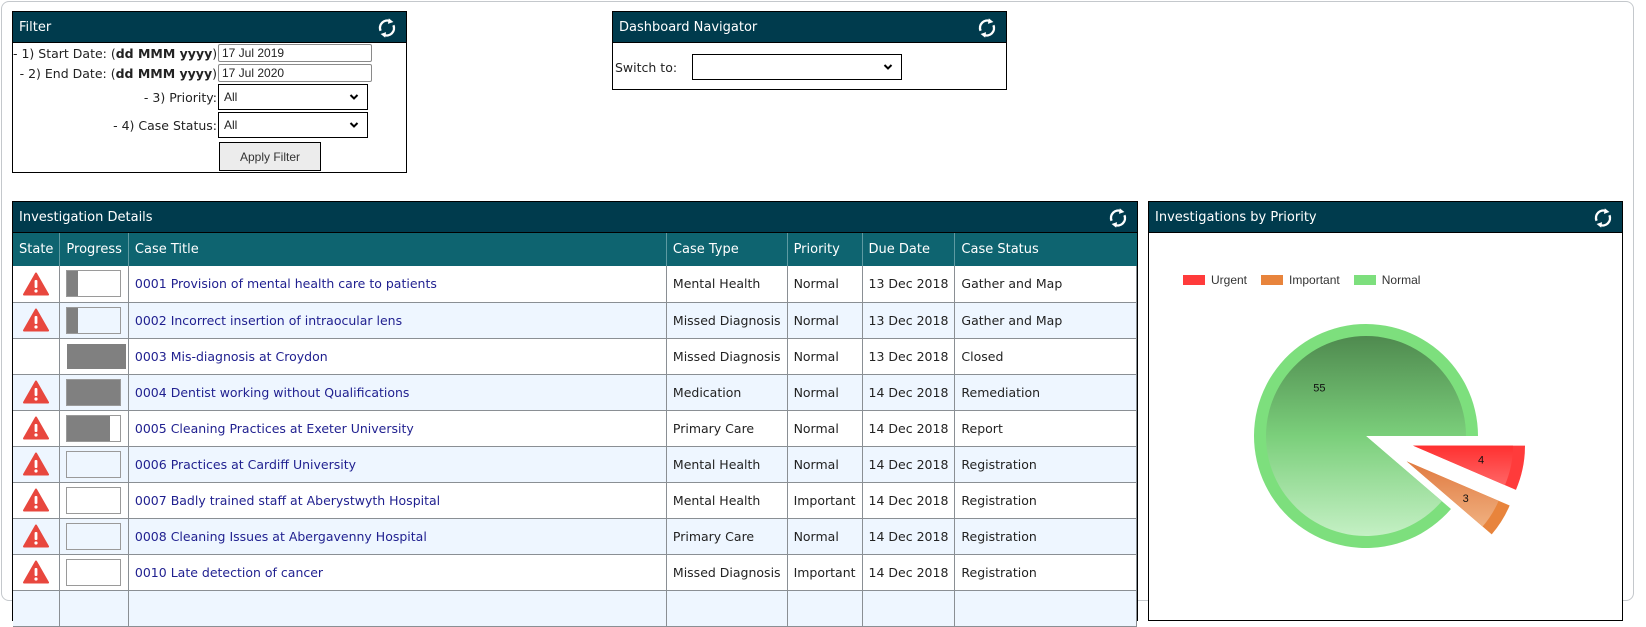 Image resolution: width=1646 pixels, height=627 pixels. What do you see at coordinates (293, 97) in the screenshot?
I see `priority-select: All` at bounding box center [293, 97].